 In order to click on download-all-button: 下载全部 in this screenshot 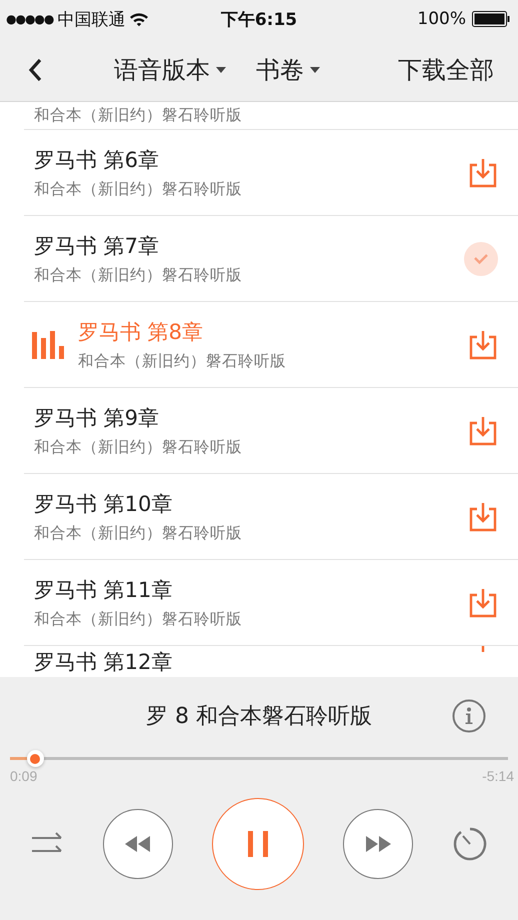, I will do `click(446, 70)`.